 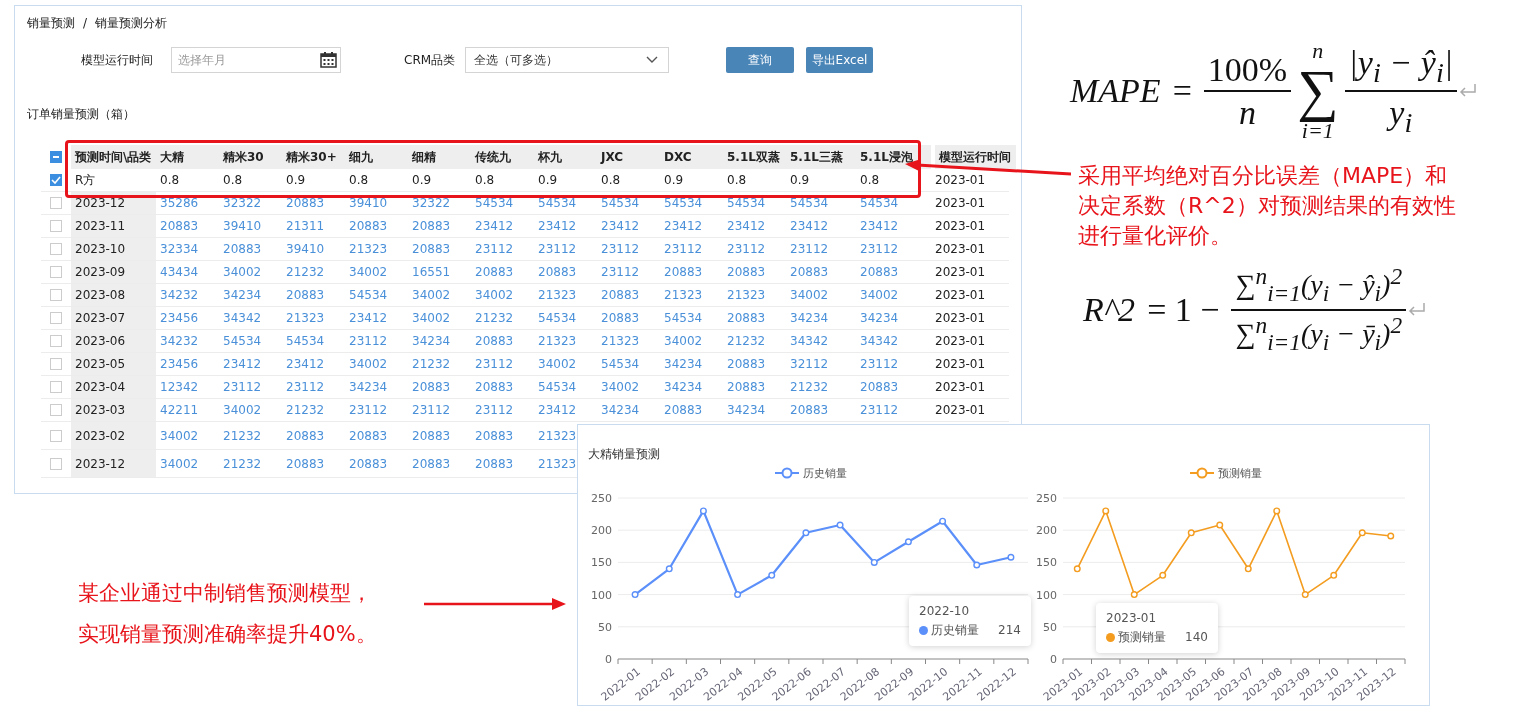 What do you see at coordinates (1183, 310) in the screenshot?
I see `formula-operator: = 1 −` at bounding box center [1183, 310].